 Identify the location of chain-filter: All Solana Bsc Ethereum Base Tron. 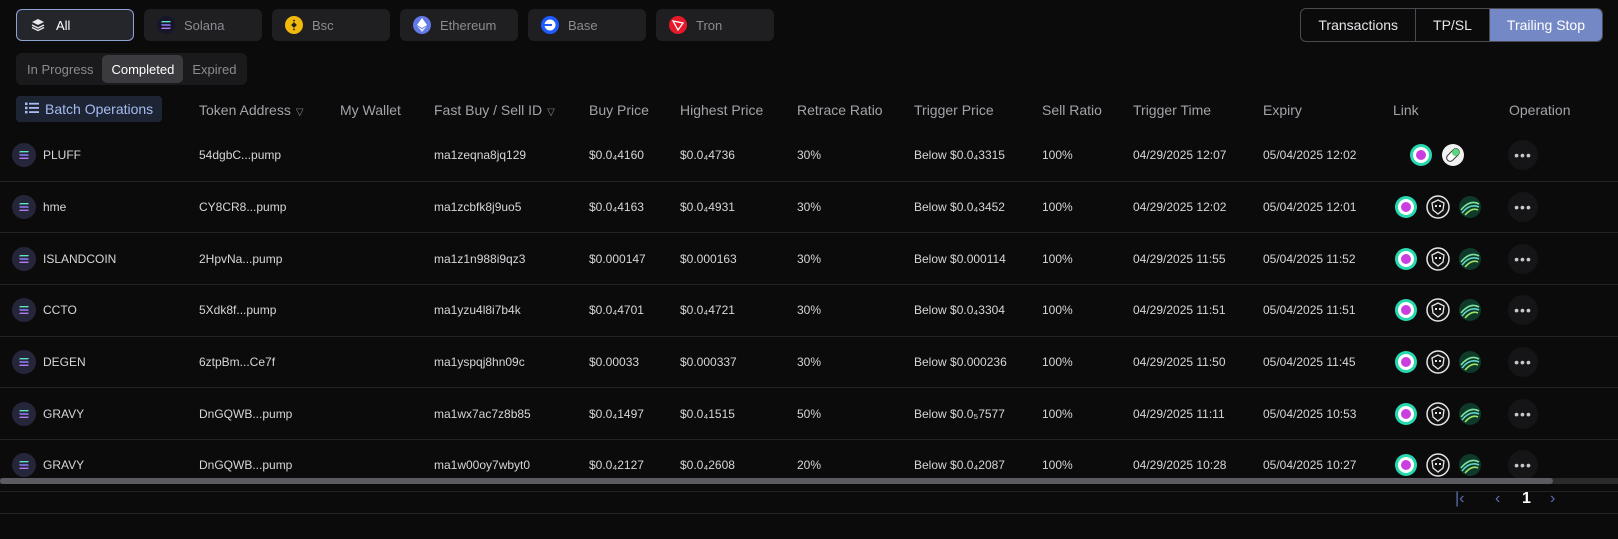
(395, 25).